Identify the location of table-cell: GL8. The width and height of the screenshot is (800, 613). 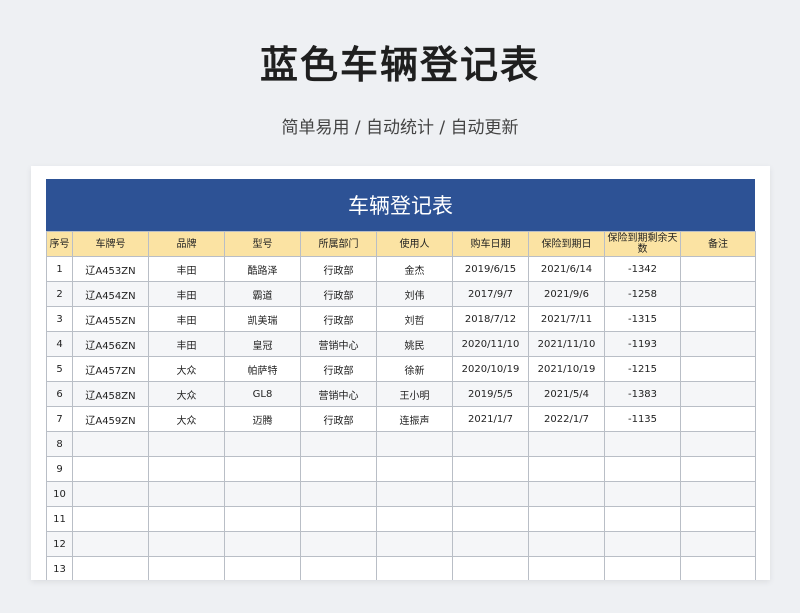
(262, 394).